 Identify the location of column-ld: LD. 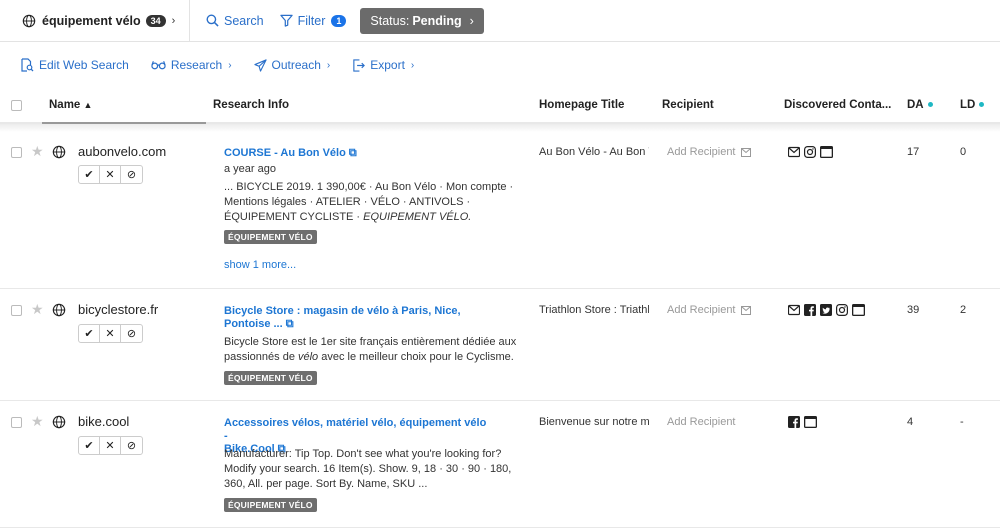
(972, 105).